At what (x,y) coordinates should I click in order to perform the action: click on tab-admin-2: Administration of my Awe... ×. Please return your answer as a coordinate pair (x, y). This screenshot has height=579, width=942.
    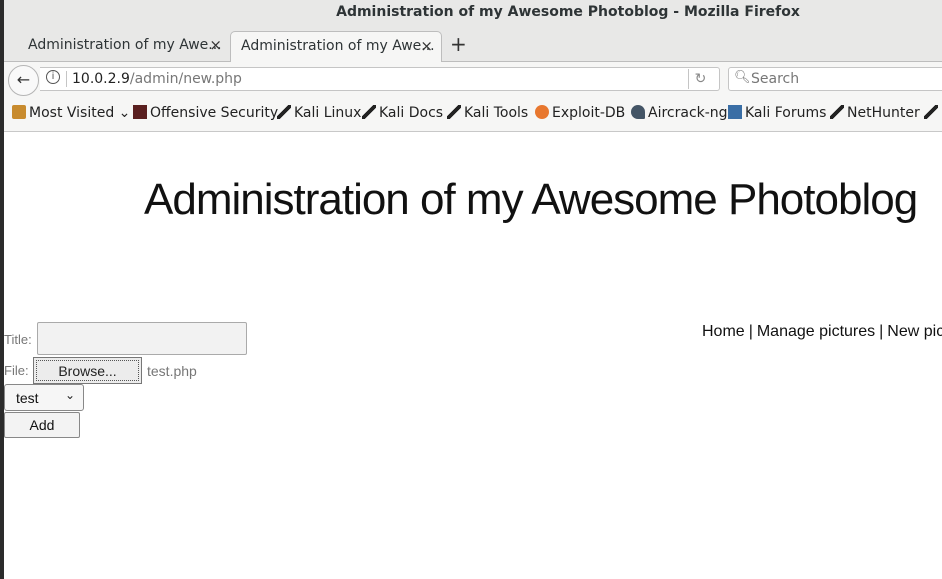
    Looking at the image, I should click on (336, 46).